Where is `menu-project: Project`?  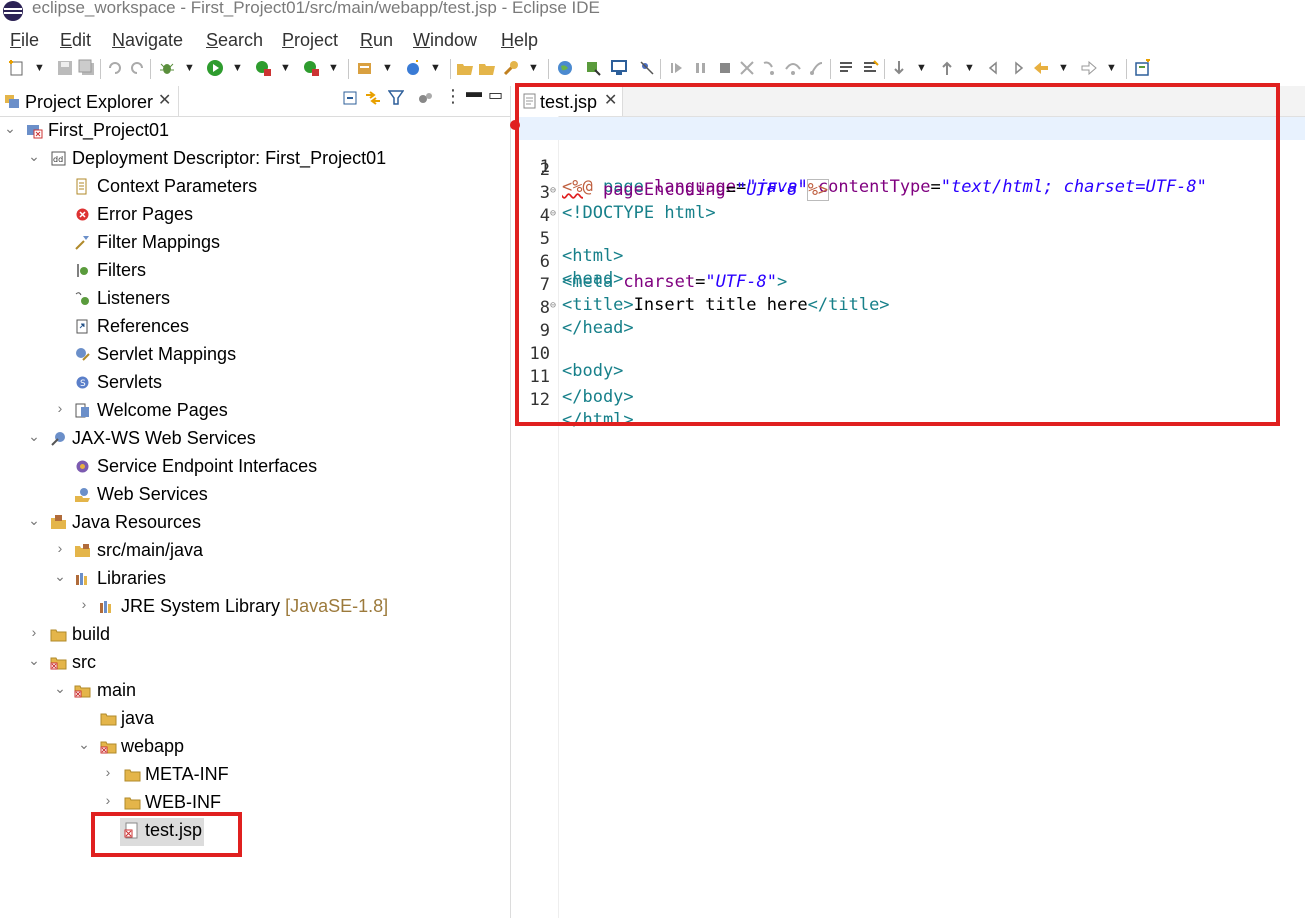
menu-project: Project is located at coordinates (310, 40).